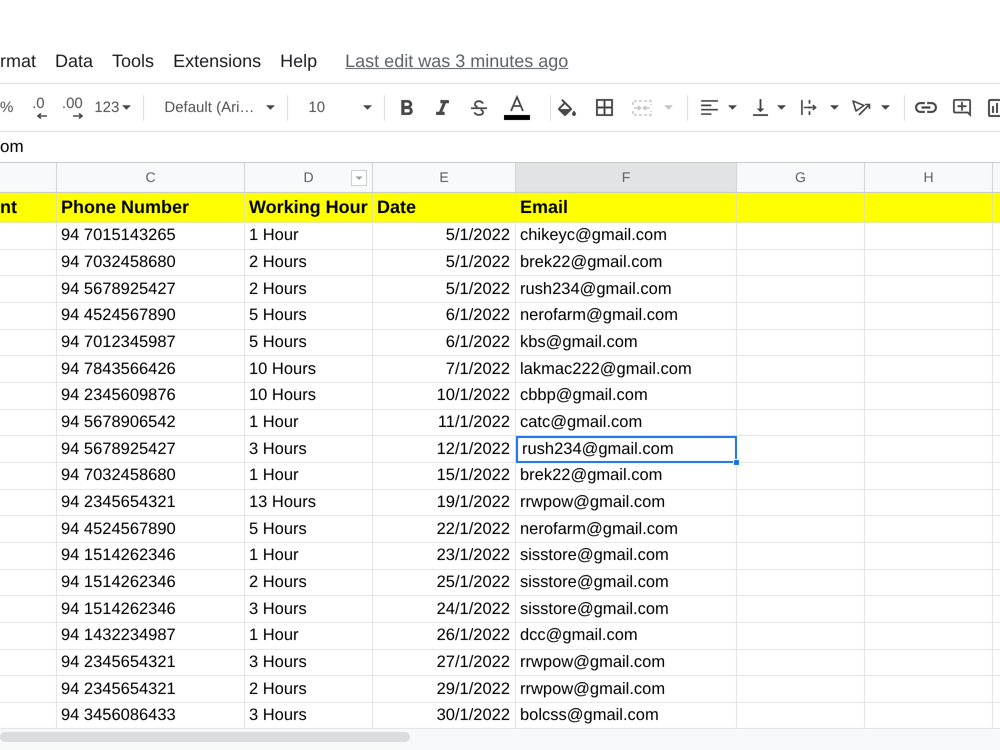 The image size is (1000, 750). I want to click on table-cell: catc@gmail.com, so click(626, 423).